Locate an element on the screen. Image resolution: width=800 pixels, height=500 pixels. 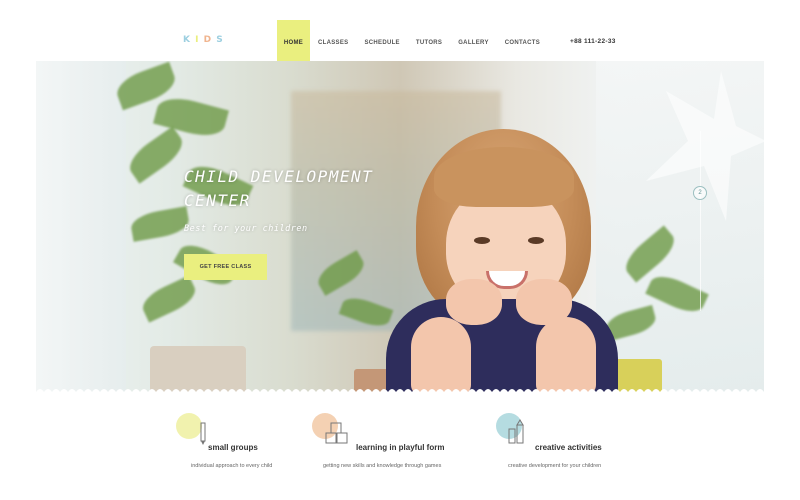
slider-indicator: 2 is located at coordinates (700, 193).